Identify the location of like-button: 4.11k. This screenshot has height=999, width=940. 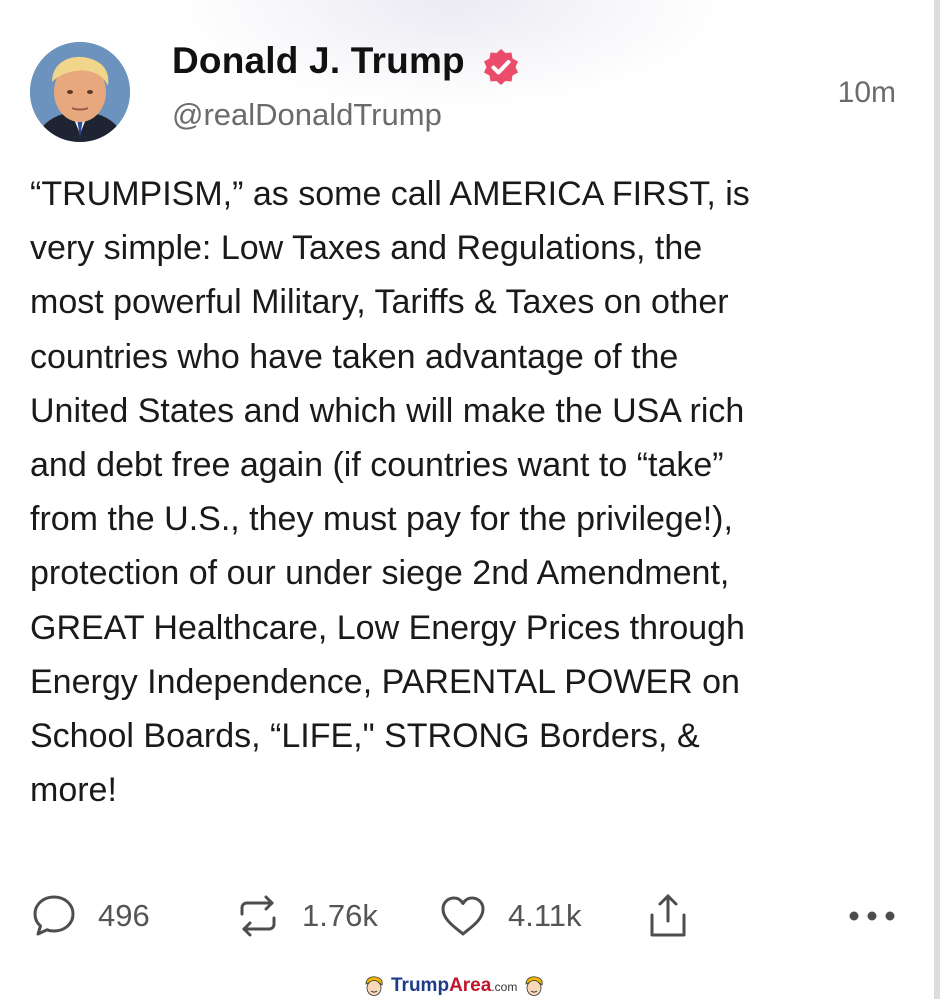
(510, 916).